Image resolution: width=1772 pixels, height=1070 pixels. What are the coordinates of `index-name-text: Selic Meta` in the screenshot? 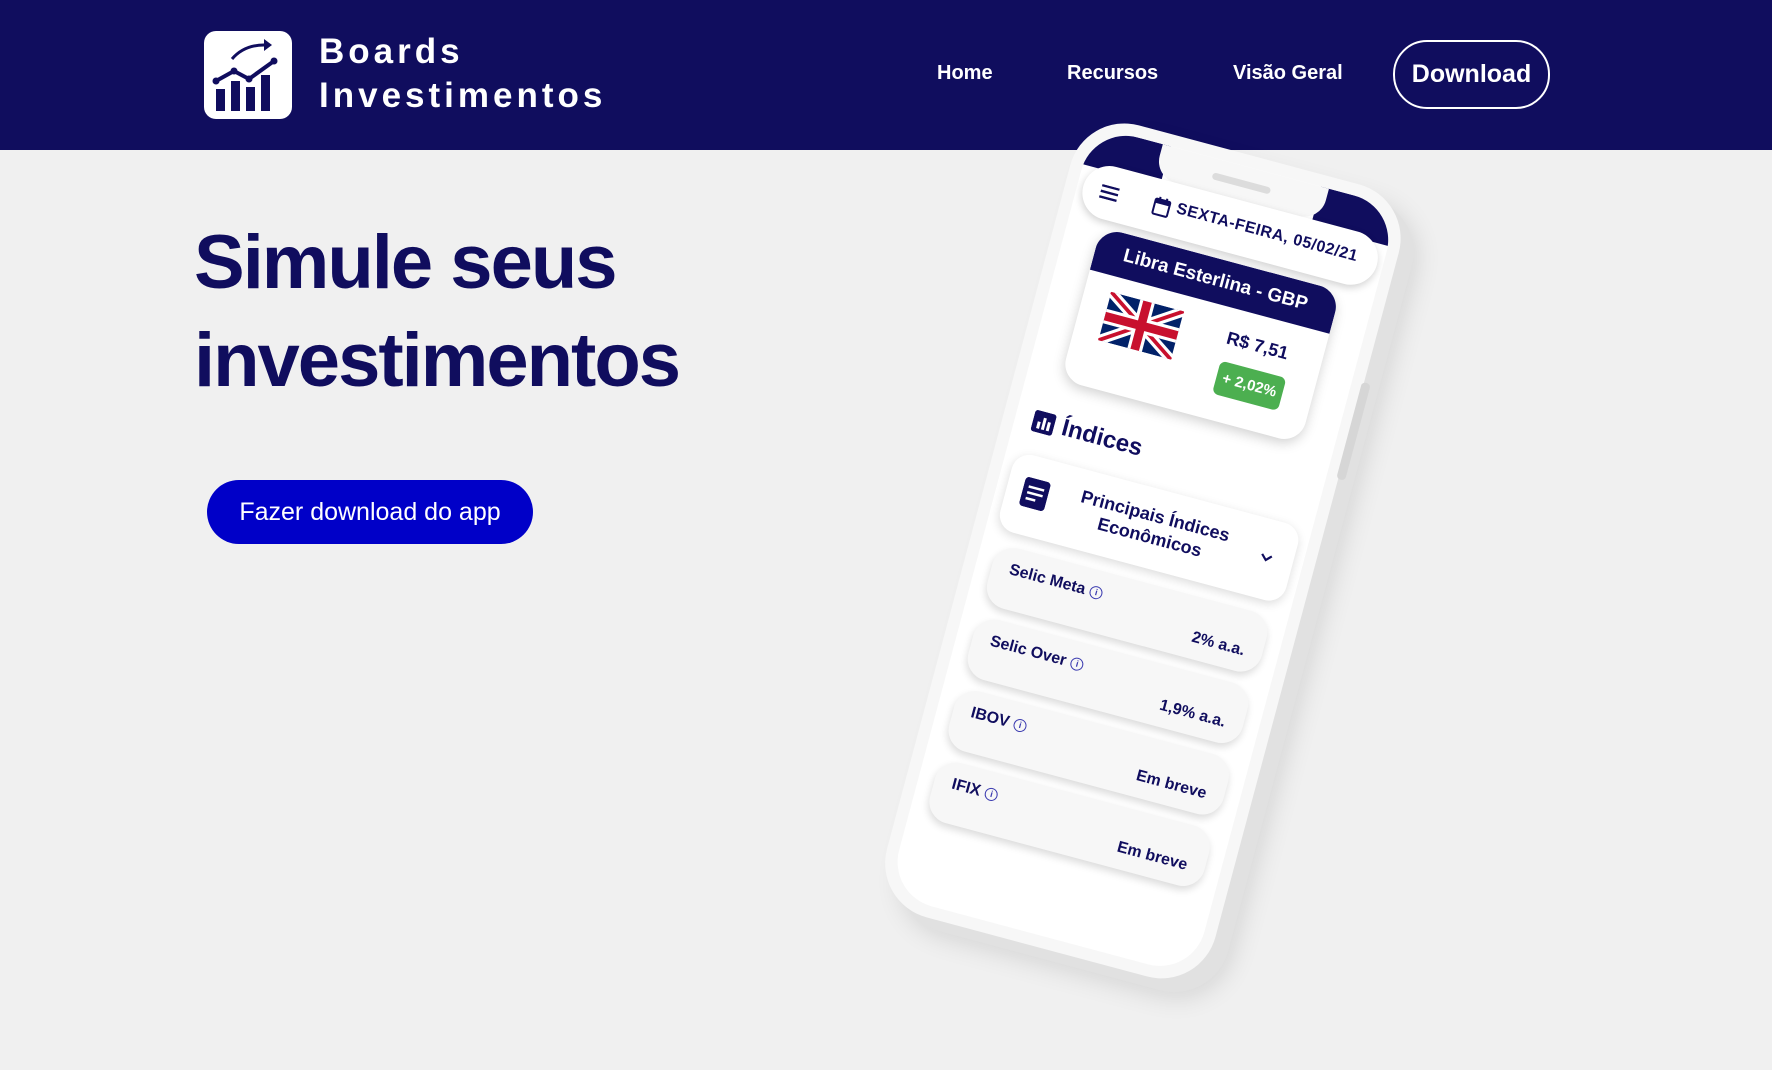 It's located at (1047, 579).